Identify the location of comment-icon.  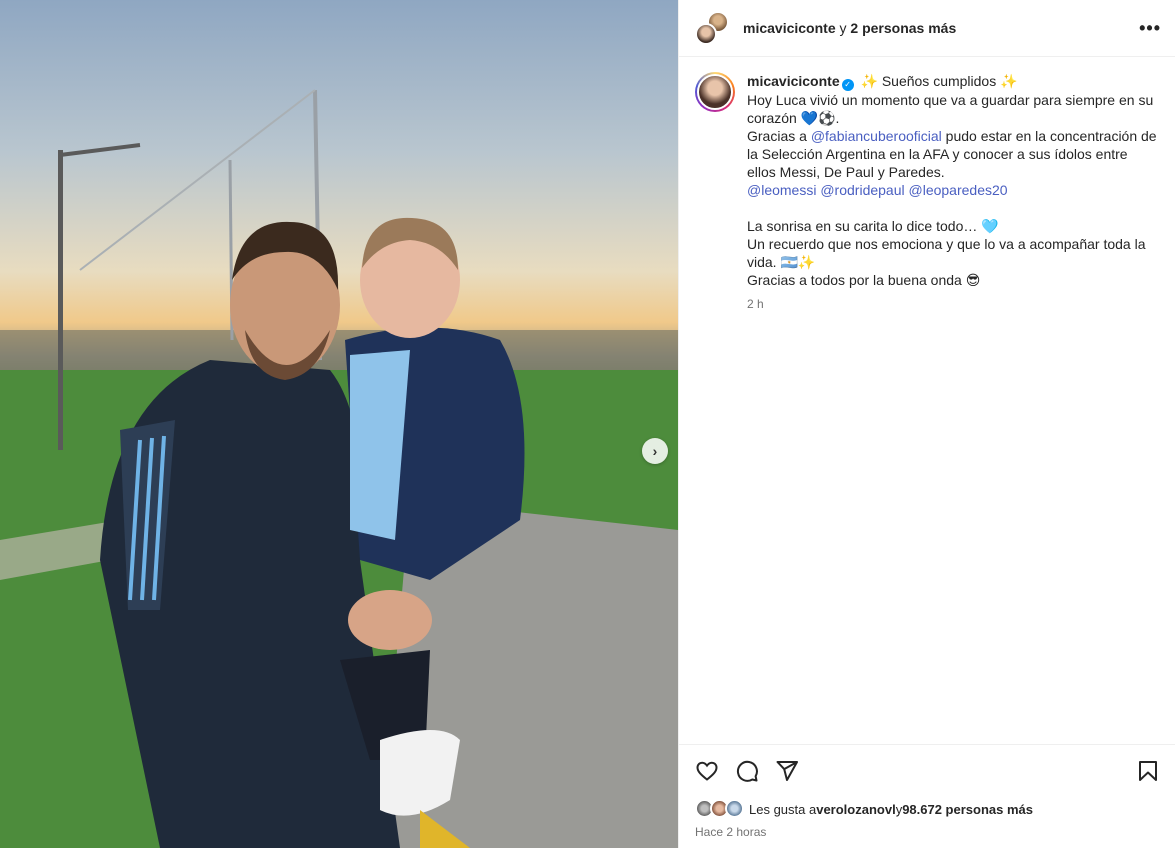
(747, 771).